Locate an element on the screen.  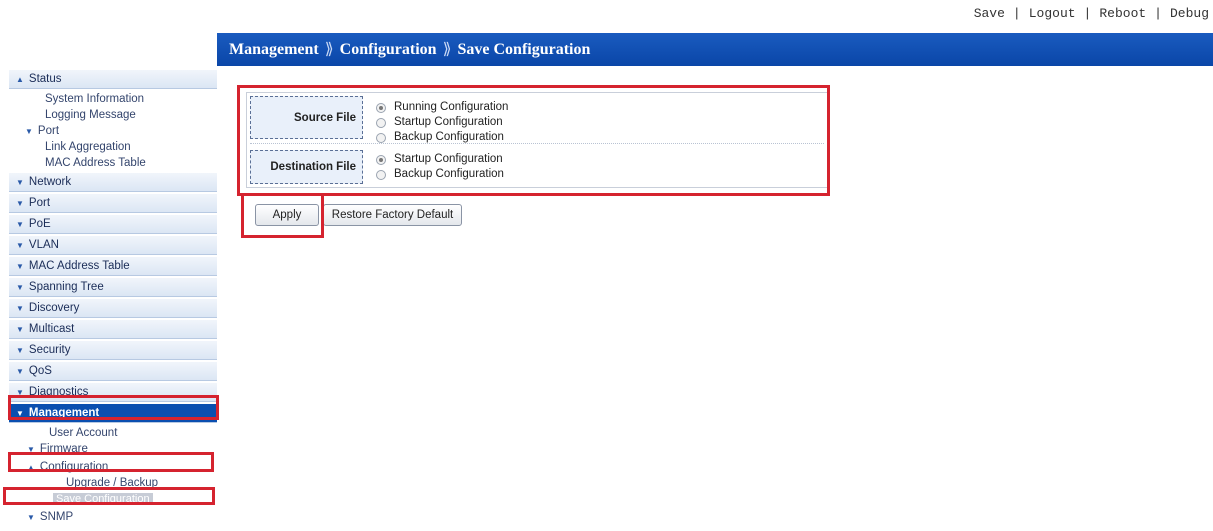
menu-network: ▼ Network is located at coordinates (113, 182).